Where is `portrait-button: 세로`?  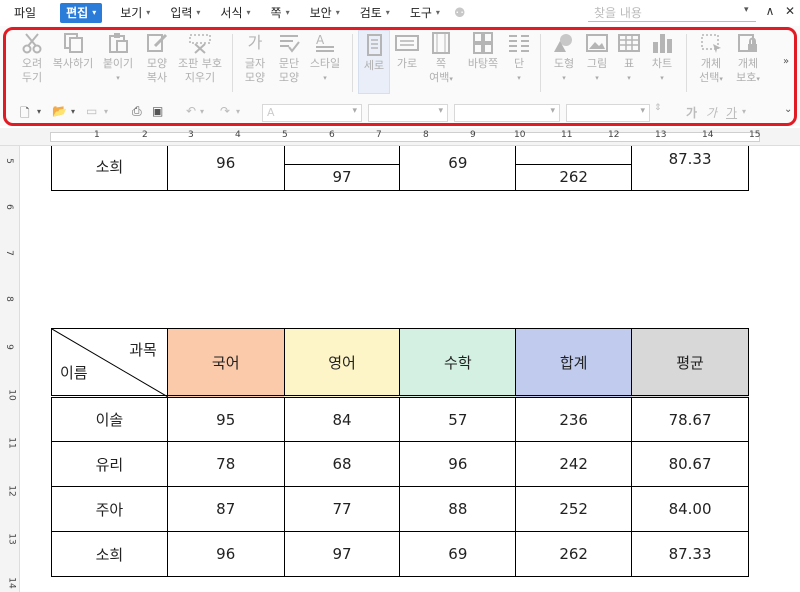 portrait-button: 세로 is located at coordinates (374, 62).